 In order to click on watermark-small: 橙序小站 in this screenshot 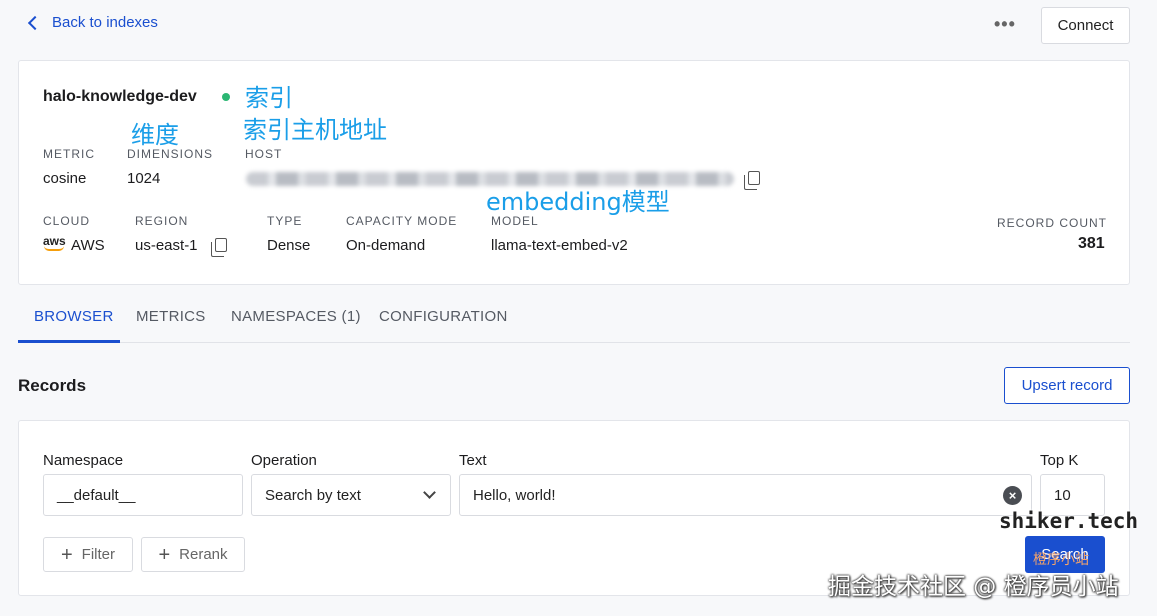, I will do `click(1061, 559)`.